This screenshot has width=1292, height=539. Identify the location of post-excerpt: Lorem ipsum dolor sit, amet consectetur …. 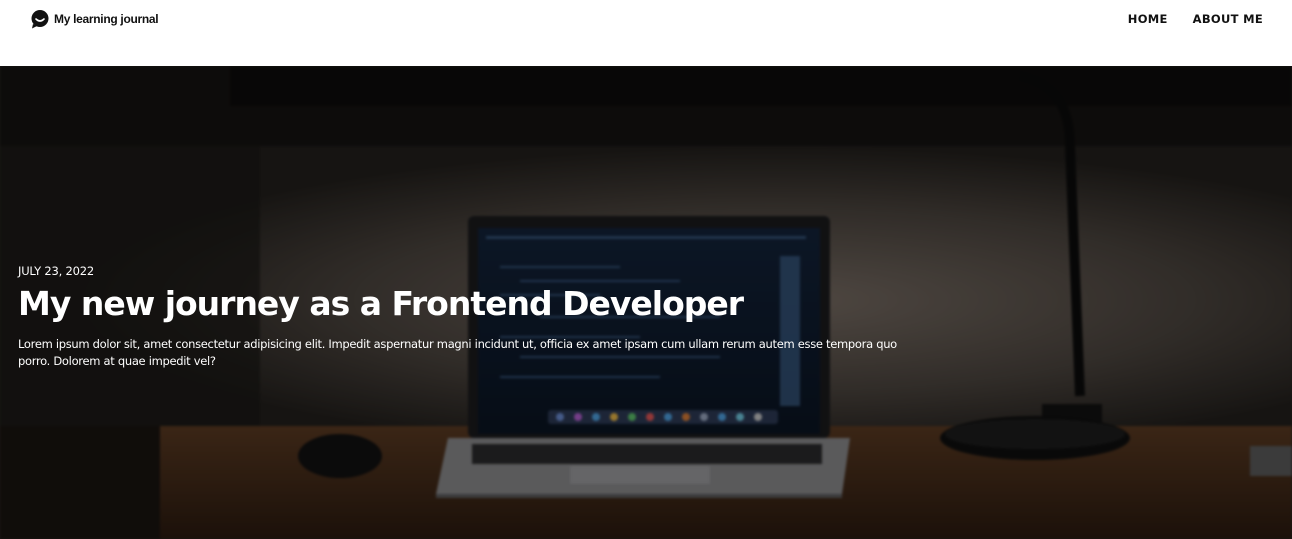
(457, 352).